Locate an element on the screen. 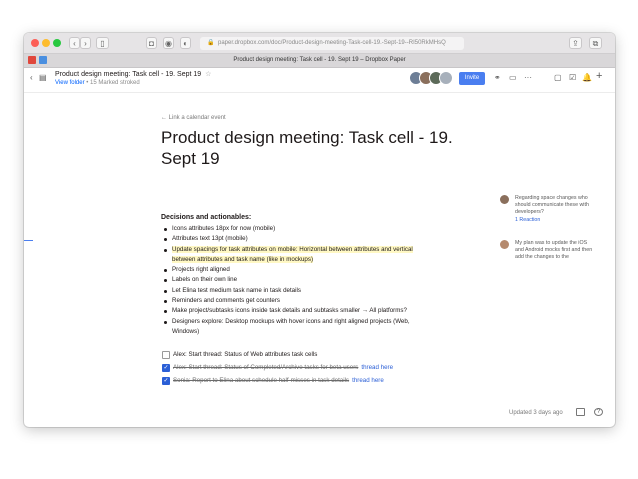  help-icon: ? is located at coordinates (598, 412).